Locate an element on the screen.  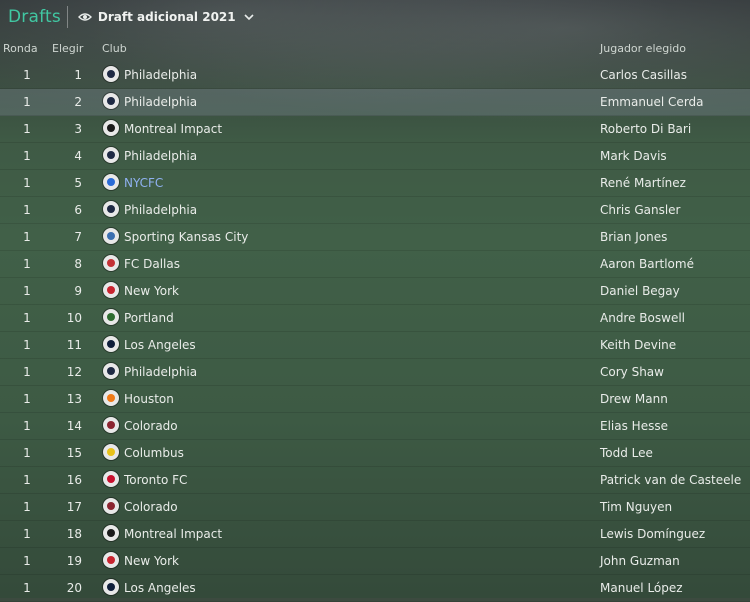
club-link: Portland is located at coordinates (149, 318).